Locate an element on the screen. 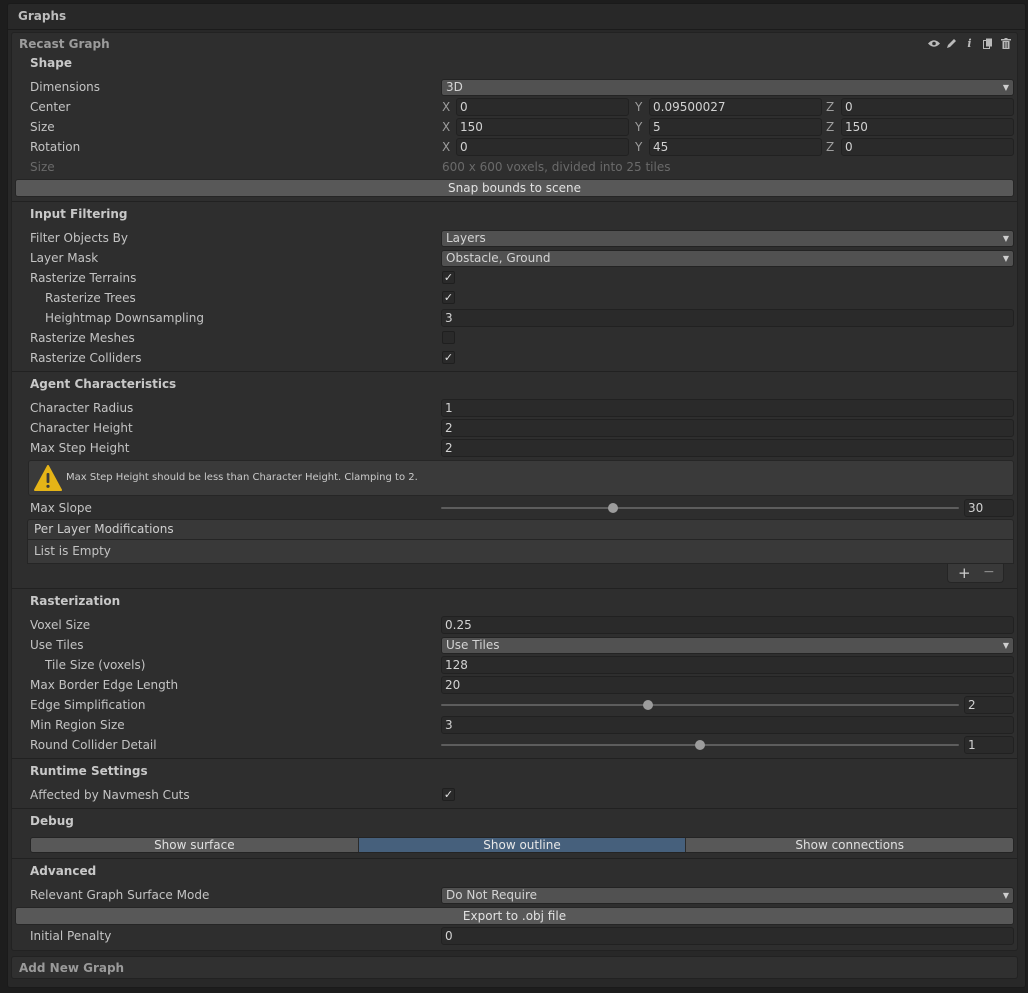 The height and width of the screenshot is (993, 1028). round-collider-field: 1 is located at coordinates (989, 745).